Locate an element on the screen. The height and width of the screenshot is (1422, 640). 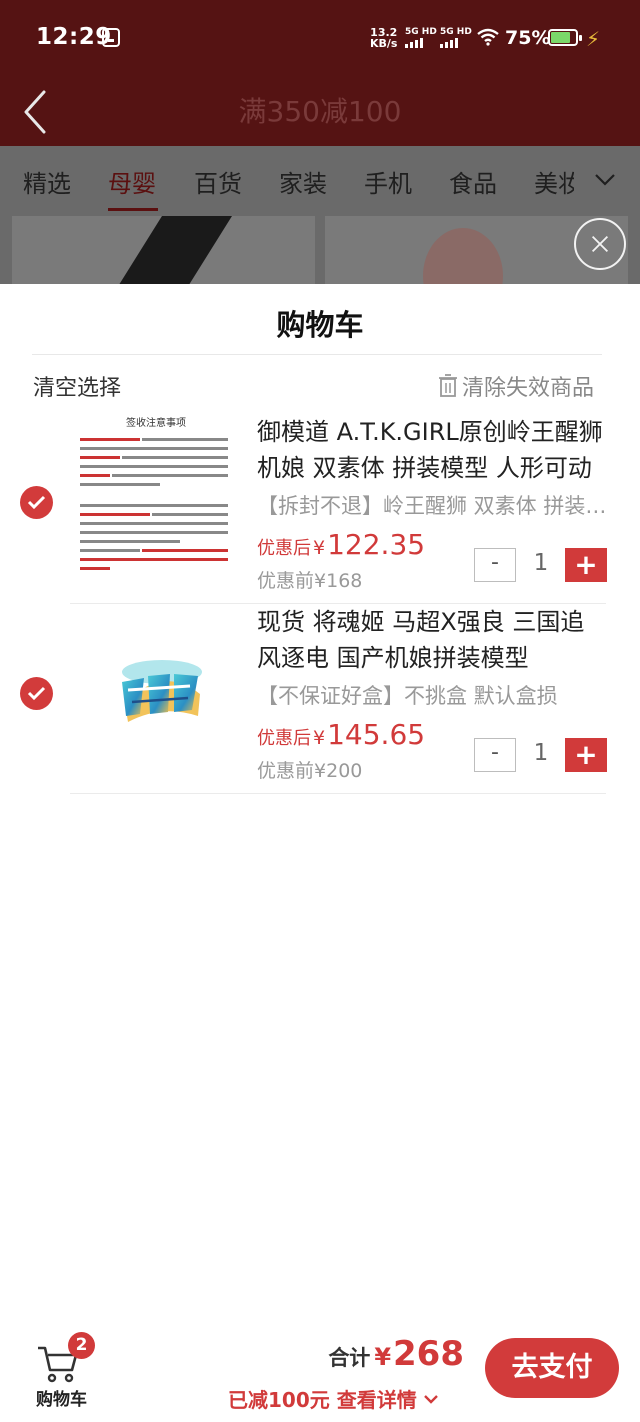
charging-icon: ⚡ is located at coordinates (593, 39).